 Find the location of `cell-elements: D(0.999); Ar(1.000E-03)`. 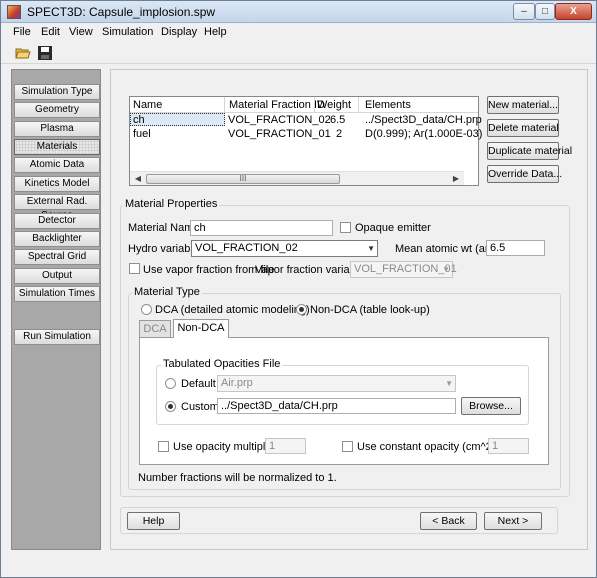

cell-elements: D(0.999); Ar(1.000E-03) is located at coordinates (424, 134).